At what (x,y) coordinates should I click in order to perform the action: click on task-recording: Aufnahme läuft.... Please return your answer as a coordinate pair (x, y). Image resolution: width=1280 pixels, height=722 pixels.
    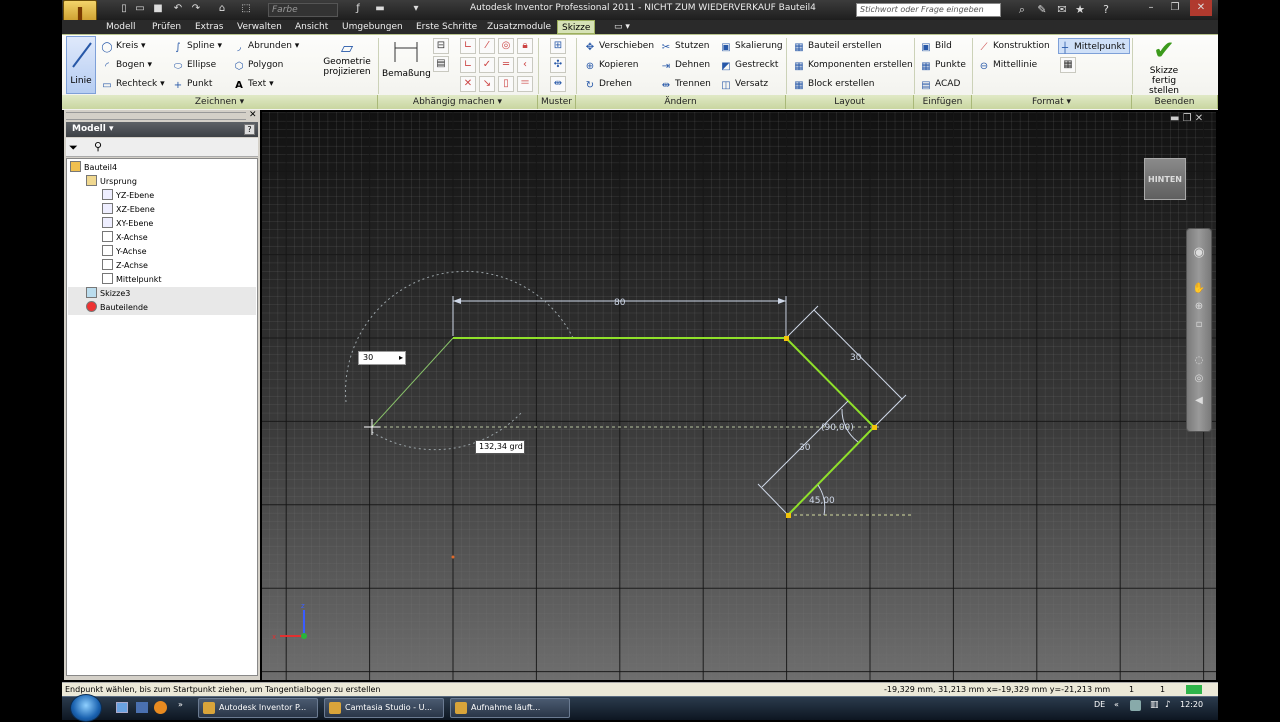
    Looking at the image, I should click on (510, 708).